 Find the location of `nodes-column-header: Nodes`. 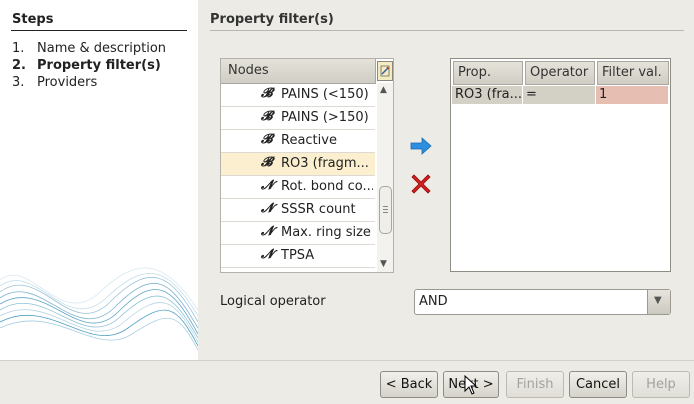

nodes-column-header: Nodes is located at coordinates (298, 71).